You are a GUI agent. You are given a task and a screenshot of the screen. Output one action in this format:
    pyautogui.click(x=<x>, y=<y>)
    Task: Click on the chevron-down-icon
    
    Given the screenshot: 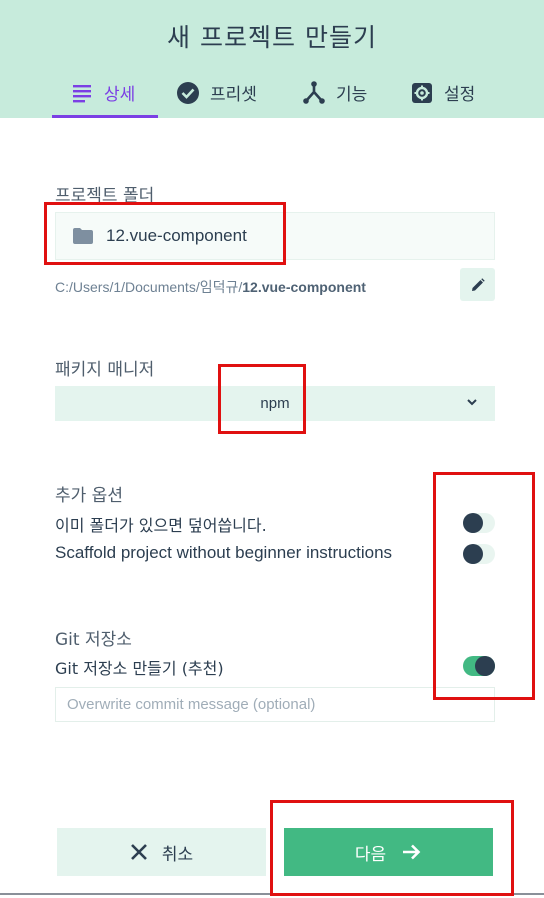 What is the action you would take?
    pyautogui.click(x=472, y=402)
    